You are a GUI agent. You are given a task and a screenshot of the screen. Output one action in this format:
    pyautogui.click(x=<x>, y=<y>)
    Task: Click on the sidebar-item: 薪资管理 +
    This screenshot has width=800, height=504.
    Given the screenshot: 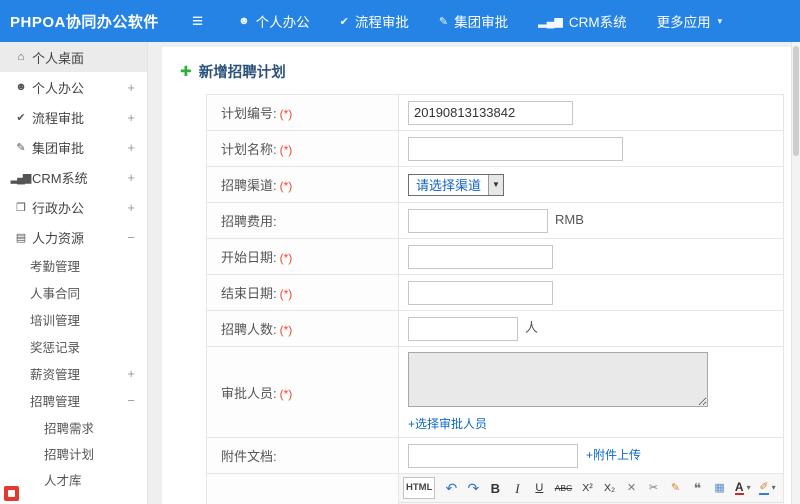 What is the action you would take?
    pyautogui.click(x=73, y=373)
    